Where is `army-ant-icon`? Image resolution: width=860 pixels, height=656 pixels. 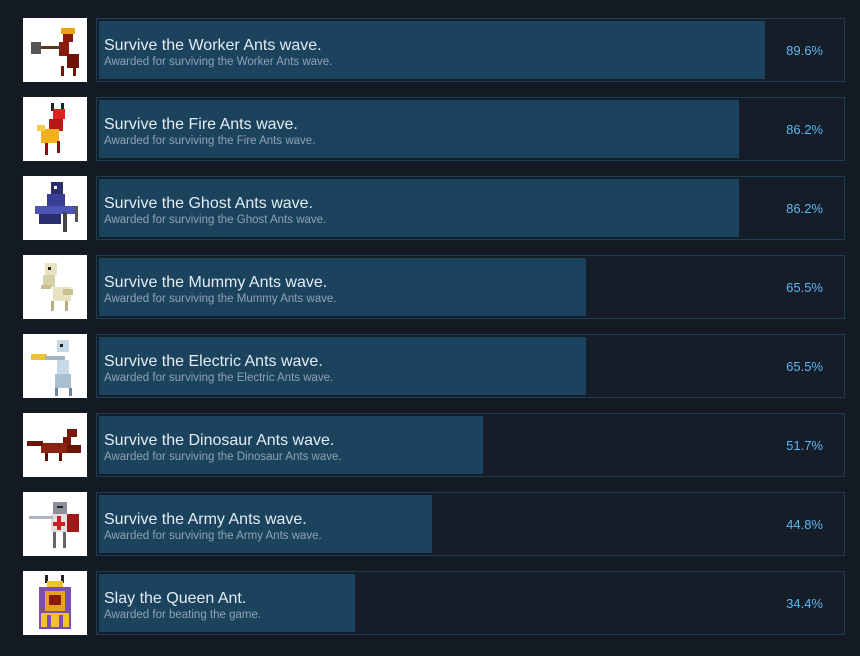
army-ant-icon is located at coordinates (55, 524).